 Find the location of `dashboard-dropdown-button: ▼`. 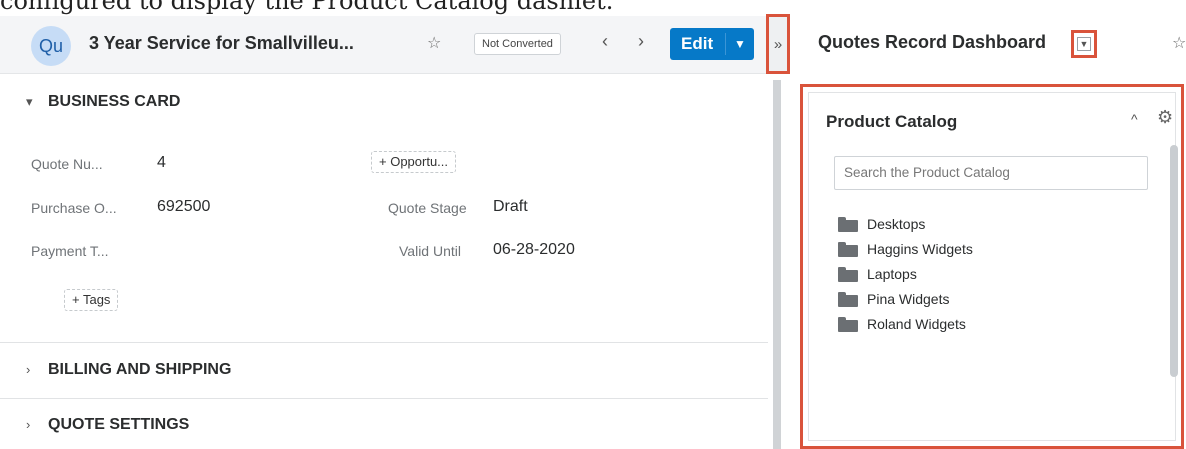

dashboard-dropdown-button: ▼ is located at coordinates (1084, 44).